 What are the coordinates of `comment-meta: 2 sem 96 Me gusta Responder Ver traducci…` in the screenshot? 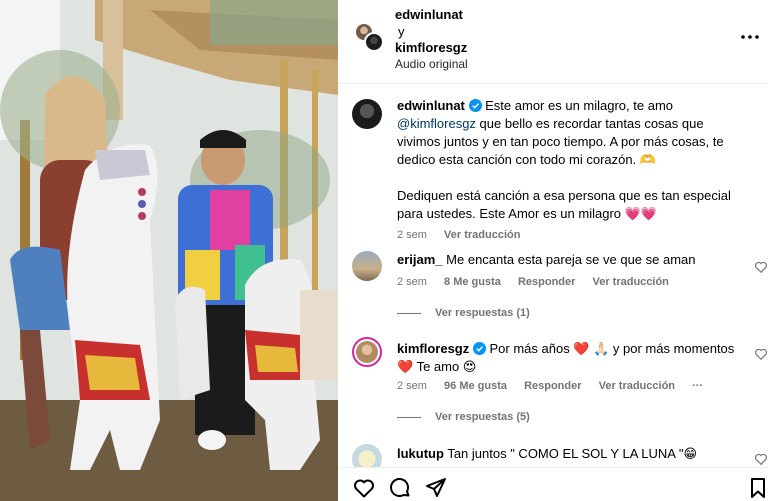 It's located at (557, 386).